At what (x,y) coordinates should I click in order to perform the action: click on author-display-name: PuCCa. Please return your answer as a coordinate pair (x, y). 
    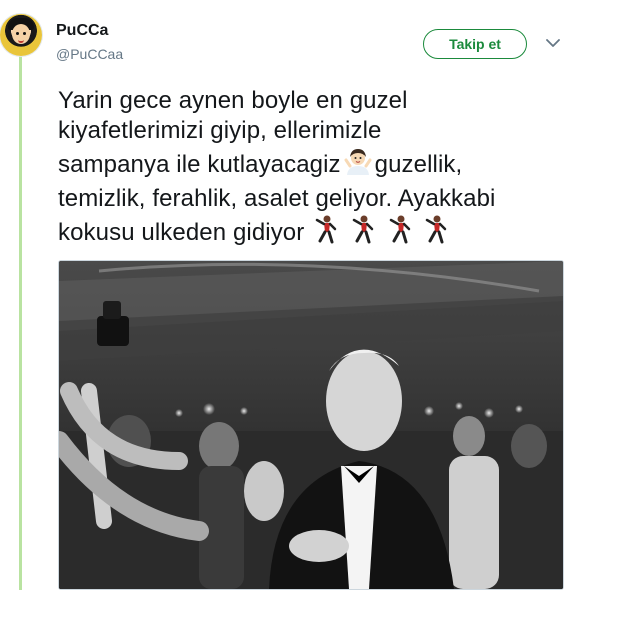
    Looking at the image, I should click on (82, 31).